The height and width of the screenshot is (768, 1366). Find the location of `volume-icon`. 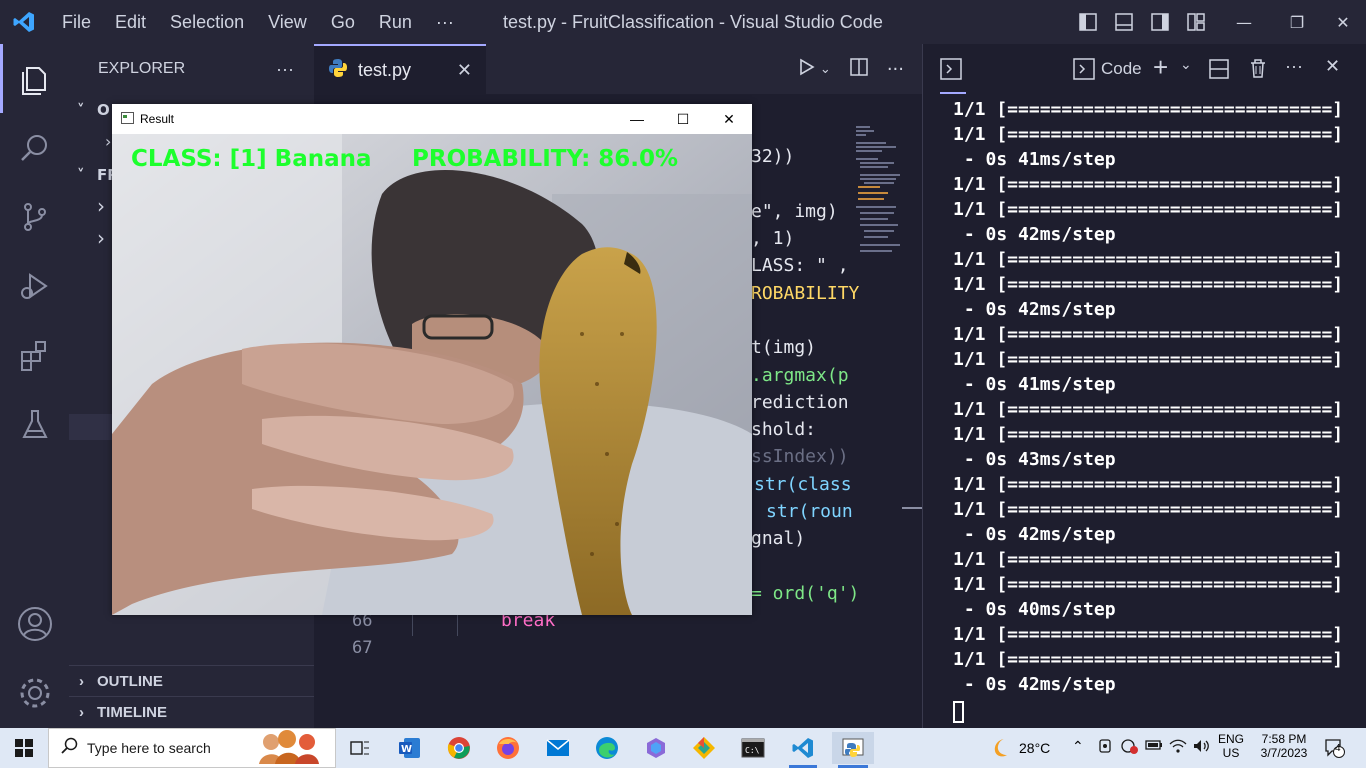

volume-icon is located at coordinates (1201, 747).